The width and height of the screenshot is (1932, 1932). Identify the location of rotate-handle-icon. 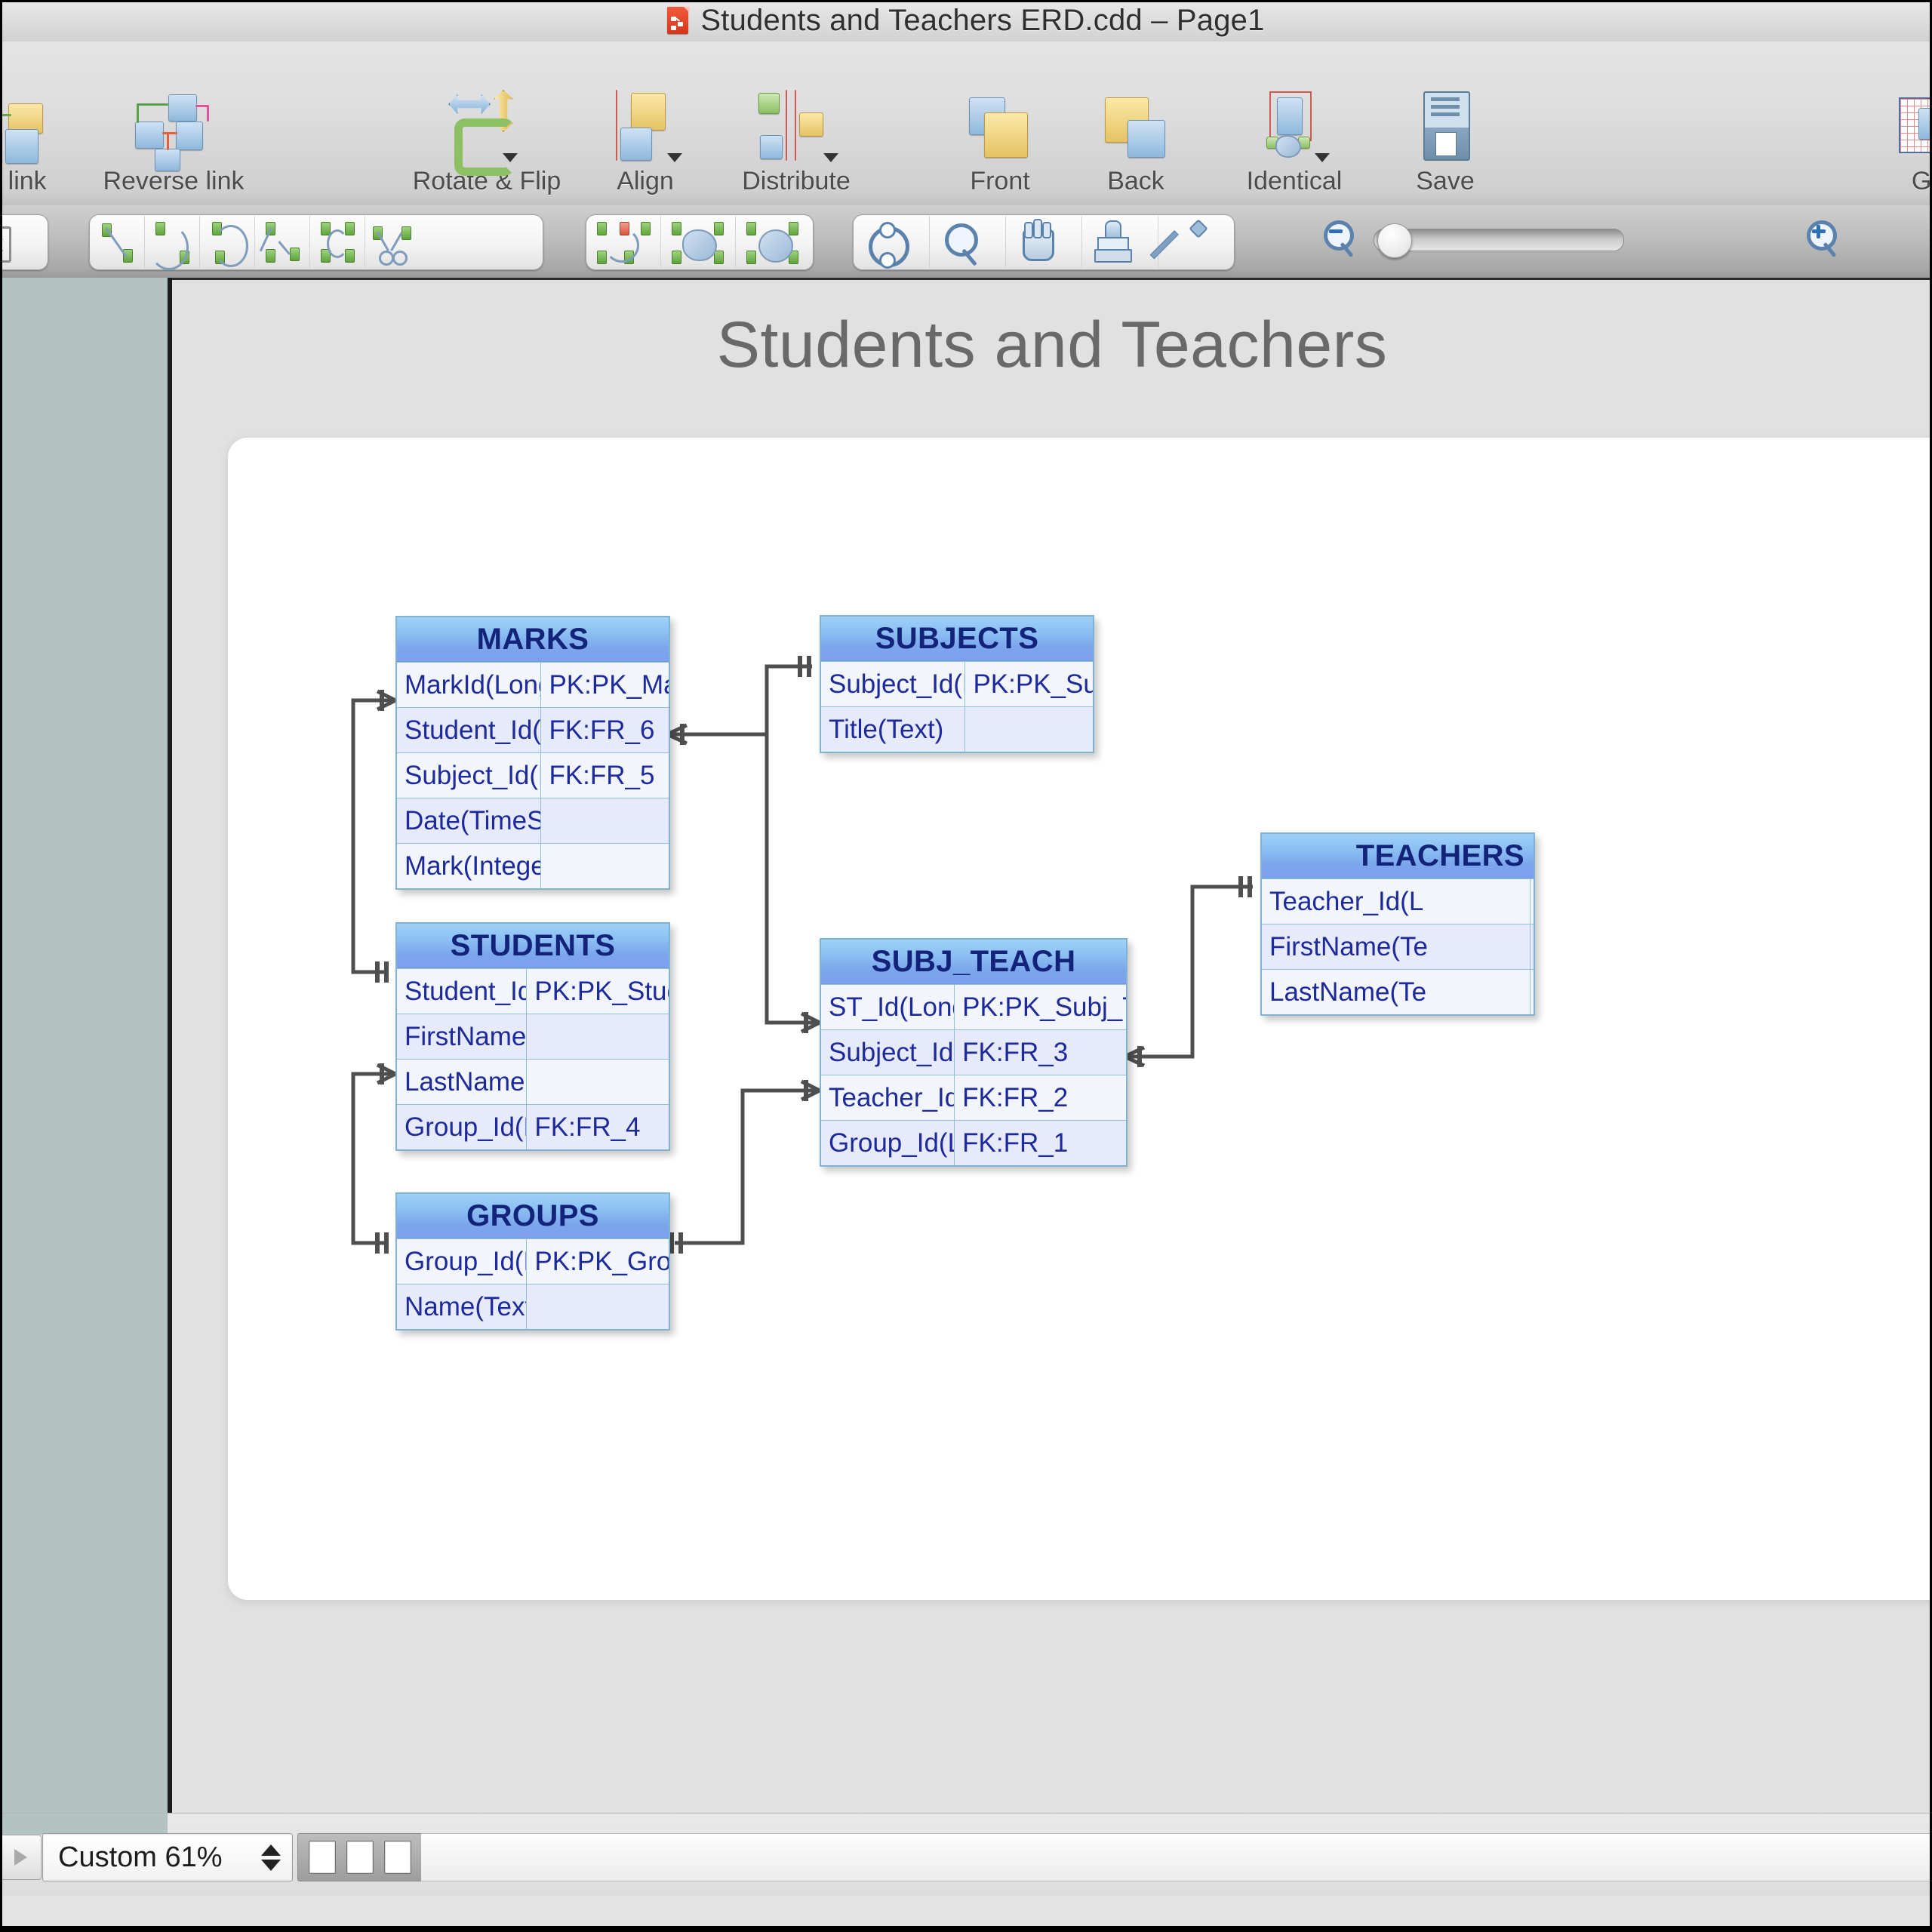
(891, 242).